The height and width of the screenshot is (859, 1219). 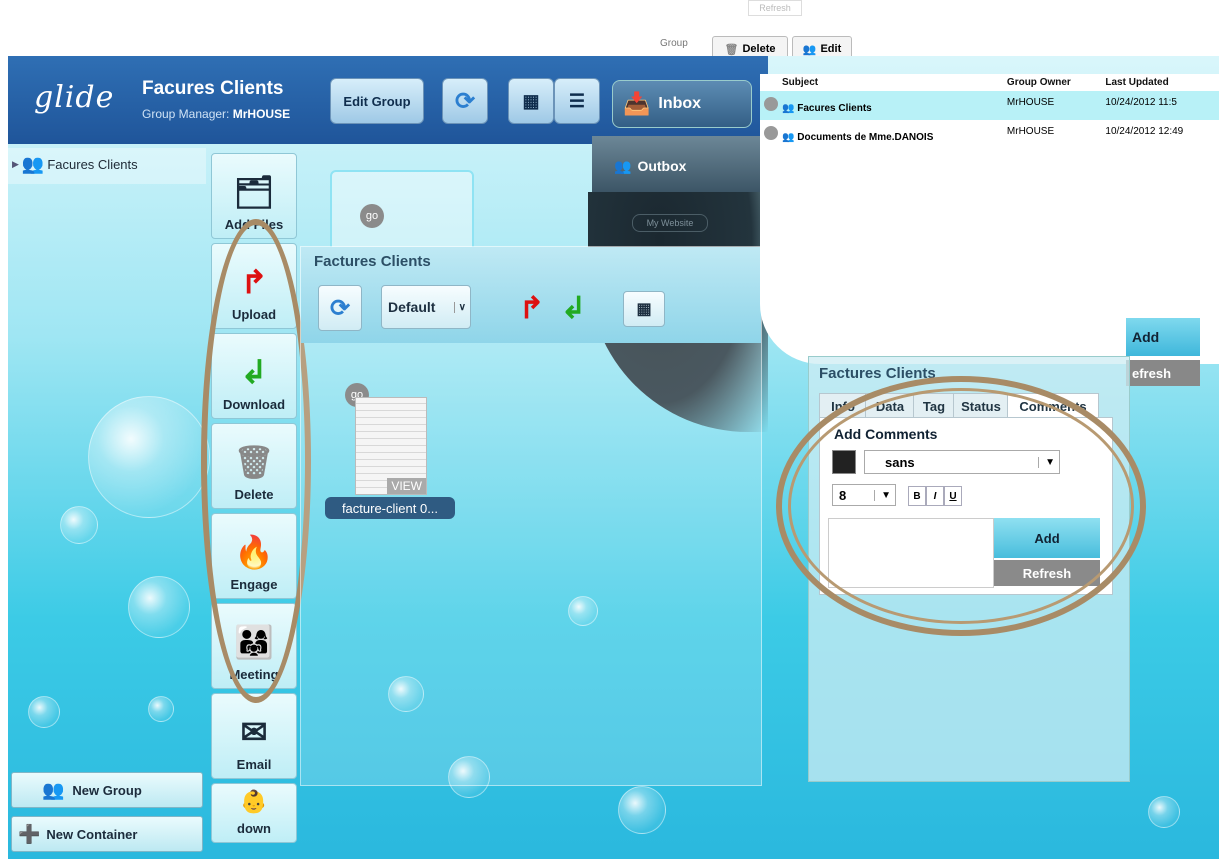 I want to click on group-button-top: Group, so click(x=684, y=48).